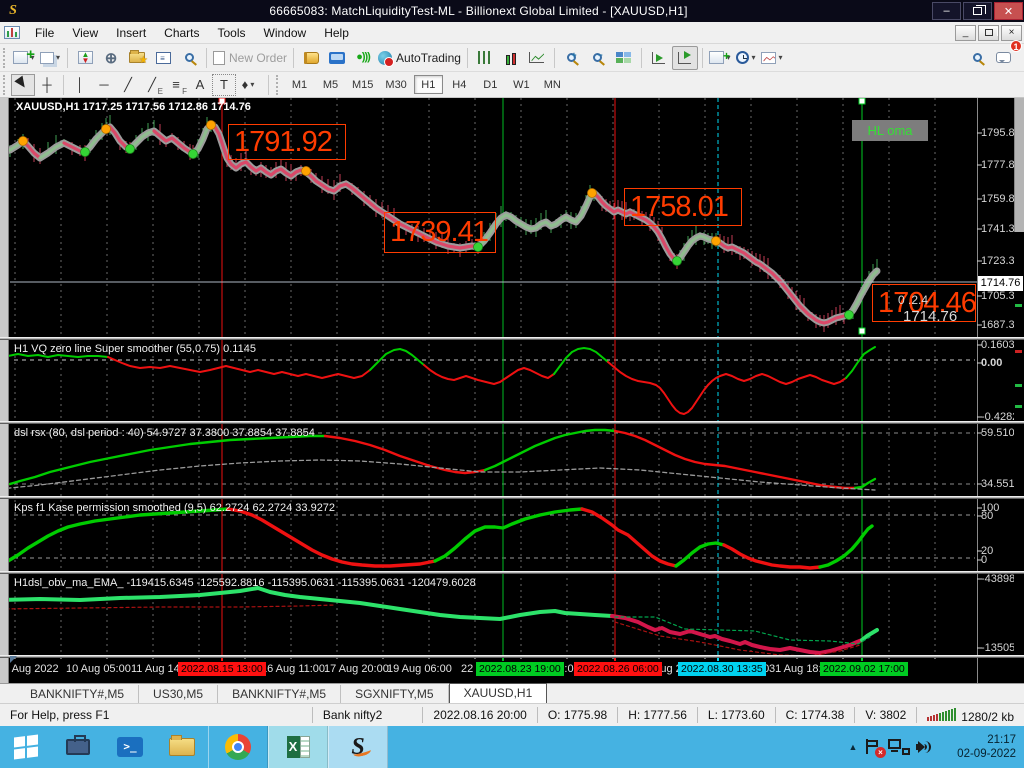 This screenshot has width=1024, height=768. What do you see at coordinates (85, 33) in the screenshot?
I see `menu-view: View` at bounding box center [85, 33].